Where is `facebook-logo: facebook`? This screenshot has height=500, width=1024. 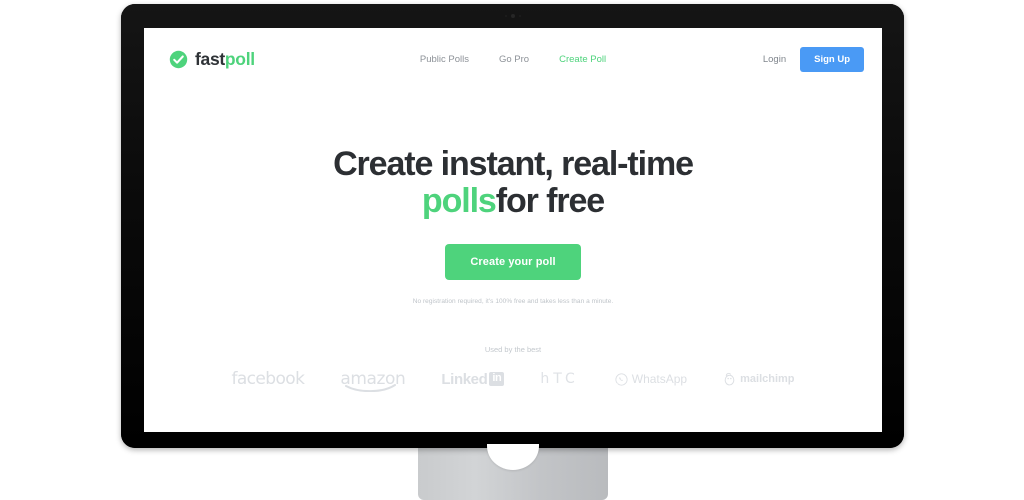
facebook-logo: facebook is located at coordinates (268, 379).